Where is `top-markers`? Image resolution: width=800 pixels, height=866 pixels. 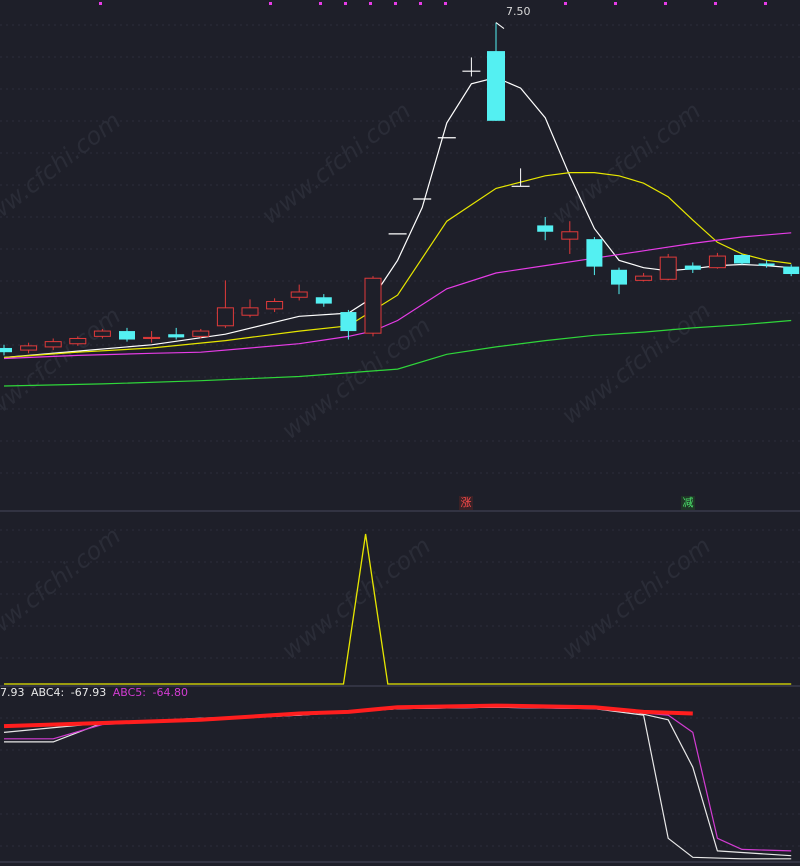 top-markers is located at coordinates (433, 3).